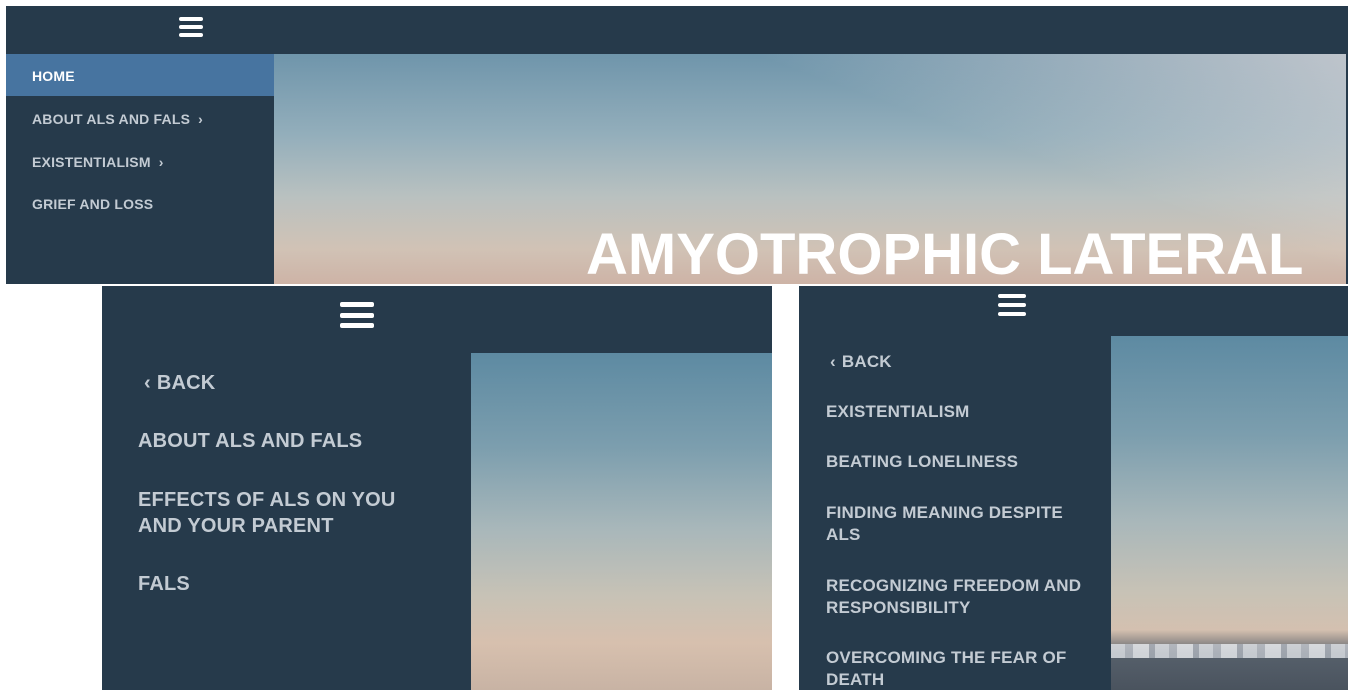 This screenshot has width=1348, height=691. Describe the element at coordinates (677, 30) in the screenshot. I see `top-header-bar` at that location.